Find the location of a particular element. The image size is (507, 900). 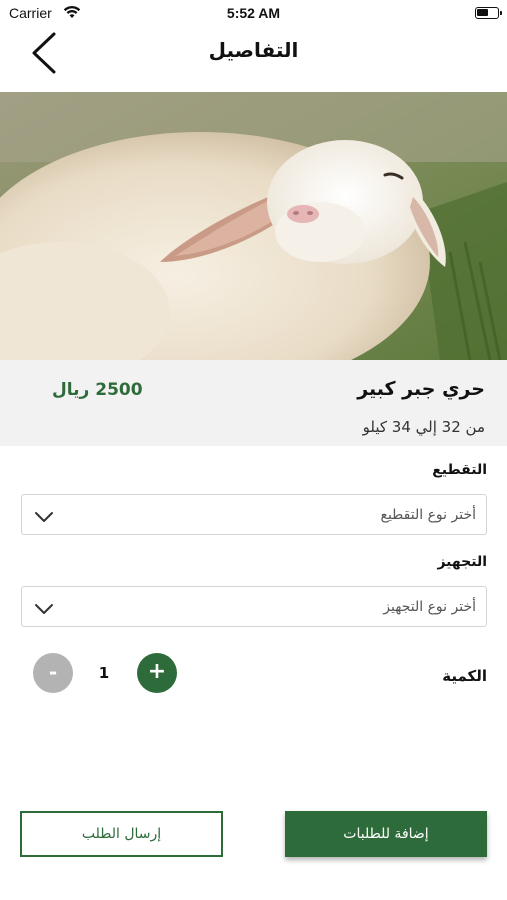

product-name: حري جبر كبير is located at coordinates (421, 389).